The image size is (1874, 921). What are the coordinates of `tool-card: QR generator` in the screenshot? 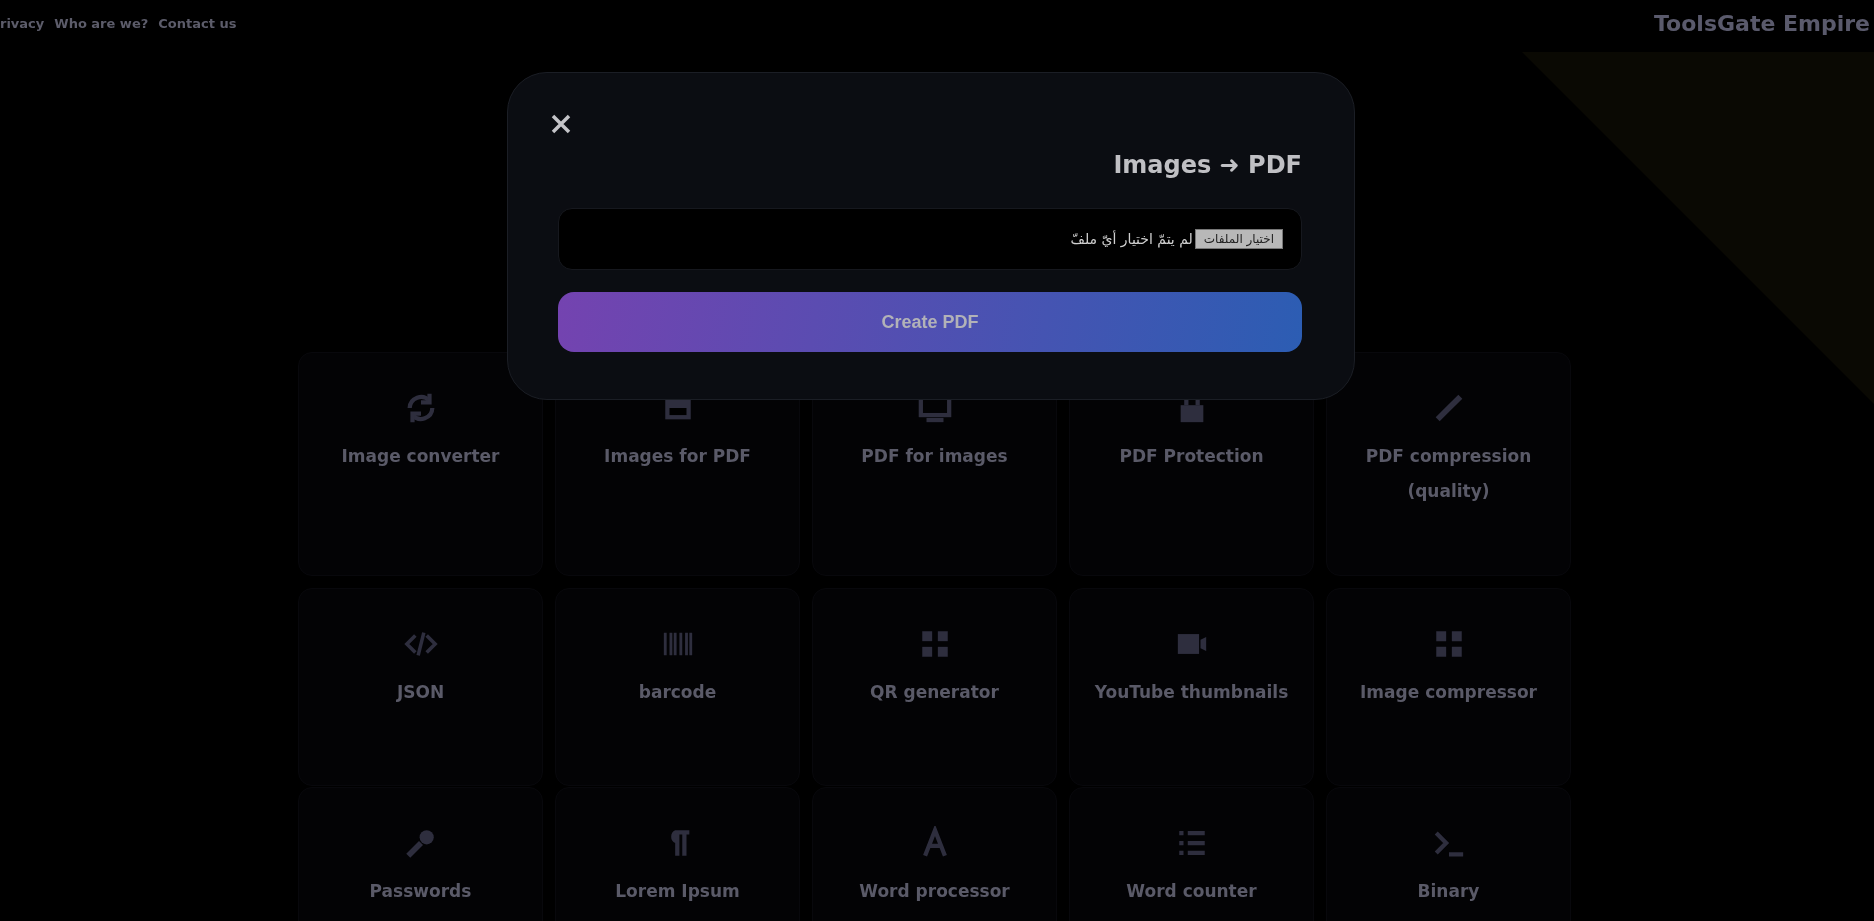 It's located at (934, 687).